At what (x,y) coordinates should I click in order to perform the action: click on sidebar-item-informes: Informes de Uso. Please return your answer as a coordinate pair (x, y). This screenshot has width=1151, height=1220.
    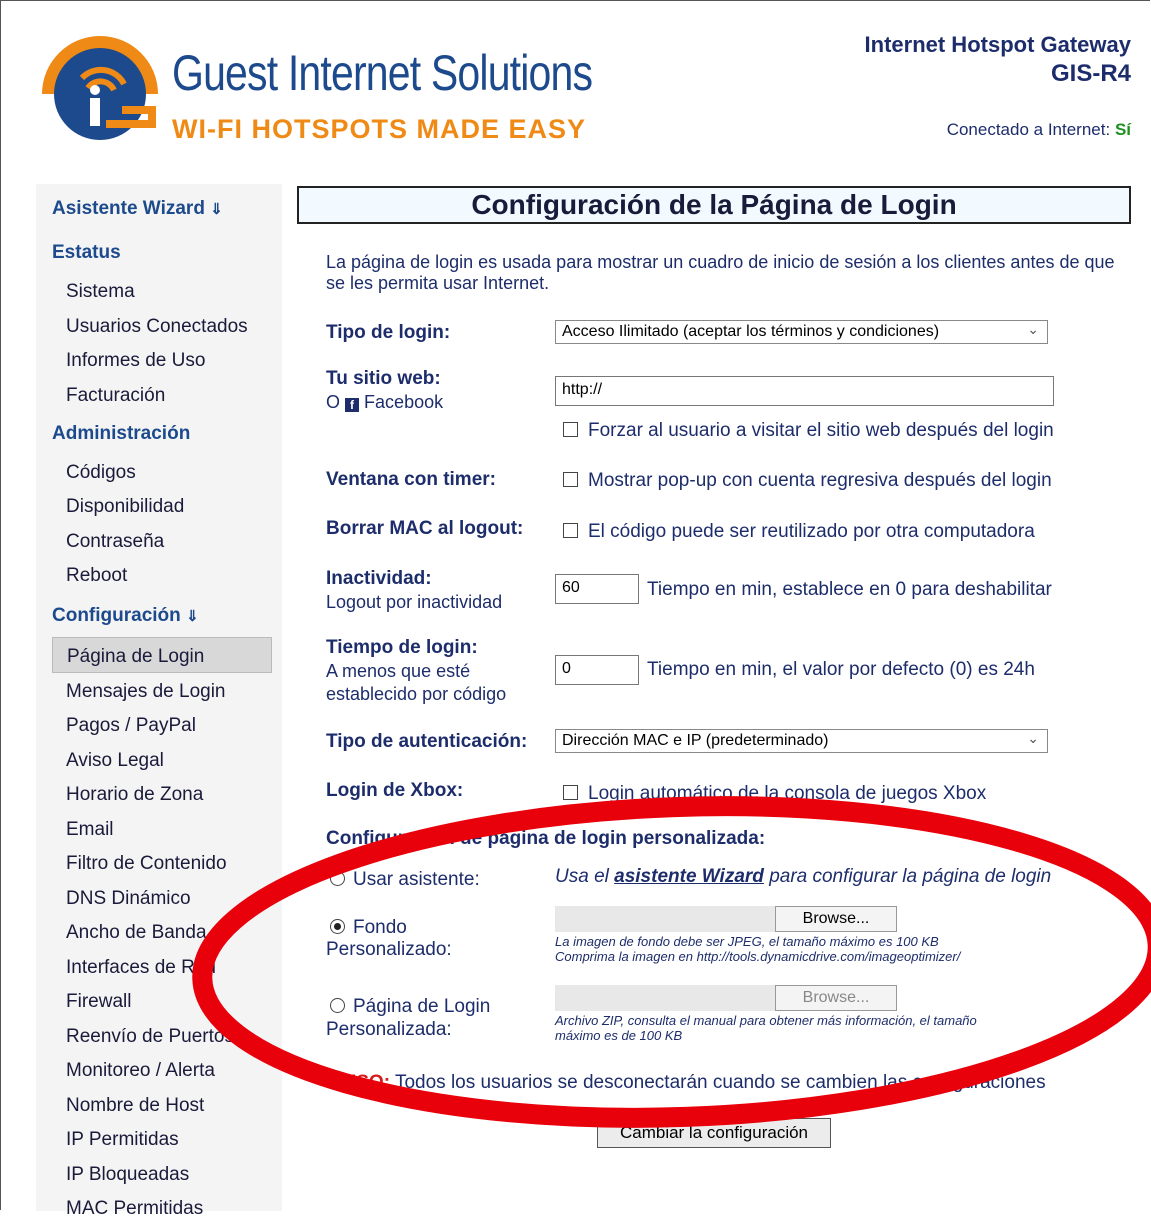
    Looking at the image, I should click on (135, 361).